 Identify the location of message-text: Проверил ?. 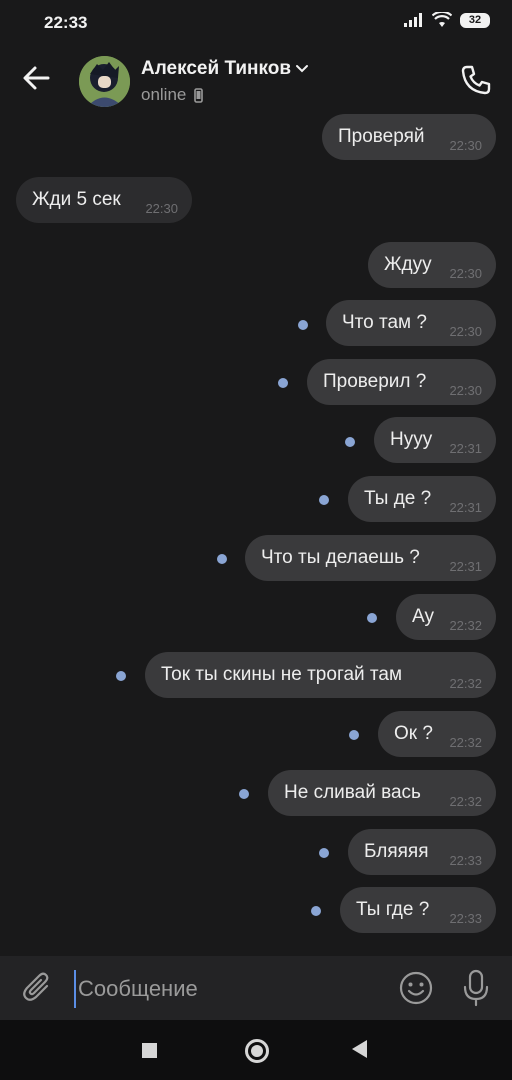
(375, 381).